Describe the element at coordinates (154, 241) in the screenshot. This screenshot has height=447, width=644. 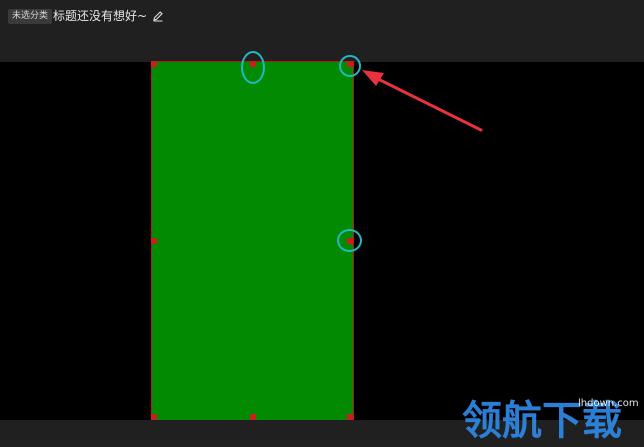
I see `resize-handle-middle-left` at that location.